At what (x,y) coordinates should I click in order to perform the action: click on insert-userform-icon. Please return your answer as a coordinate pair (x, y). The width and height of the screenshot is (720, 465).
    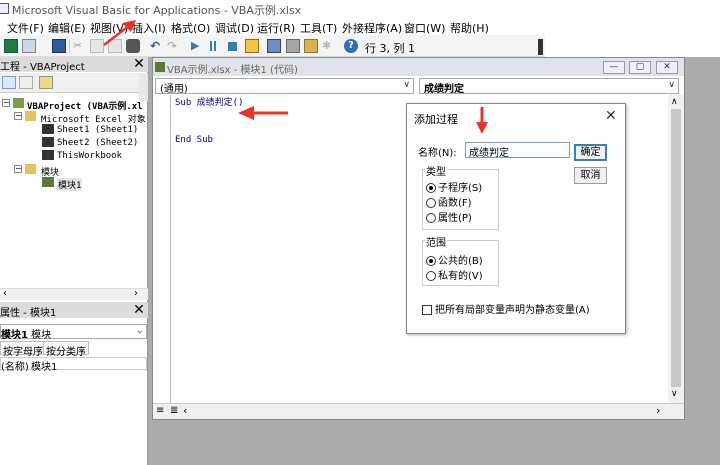
    Looking at the image, I should click on (29, 46).